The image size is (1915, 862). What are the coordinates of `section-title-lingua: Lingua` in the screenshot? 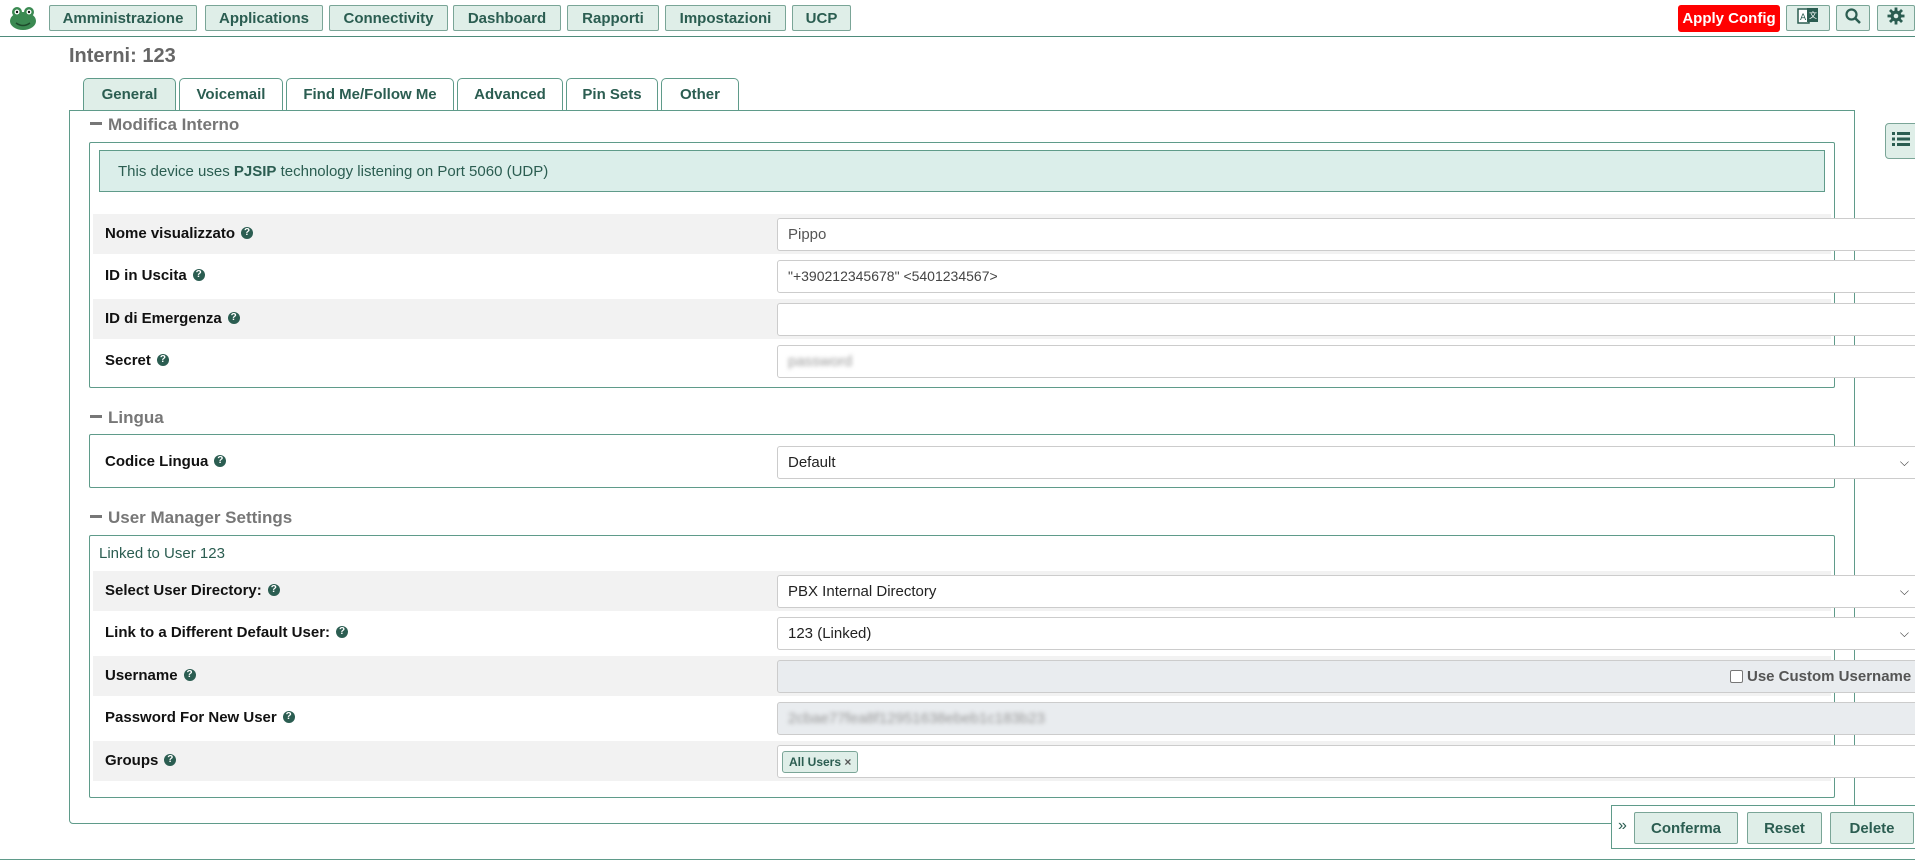 It's located at (127, 418).